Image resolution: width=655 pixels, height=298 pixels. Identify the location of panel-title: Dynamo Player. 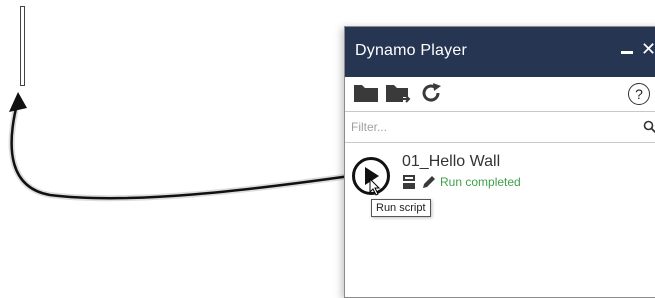
(411, 51).